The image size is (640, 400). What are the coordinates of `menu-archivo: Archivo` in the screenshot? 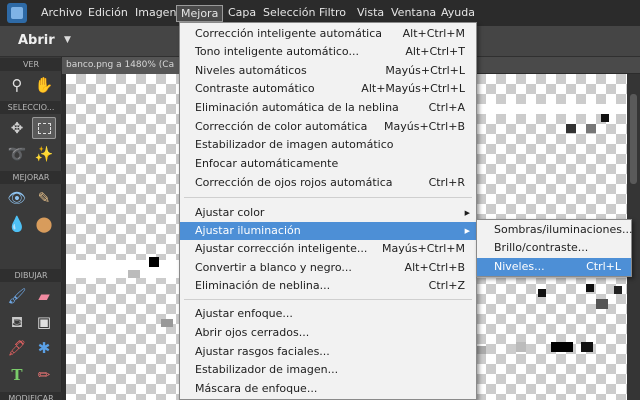 It's located at (61, 13).